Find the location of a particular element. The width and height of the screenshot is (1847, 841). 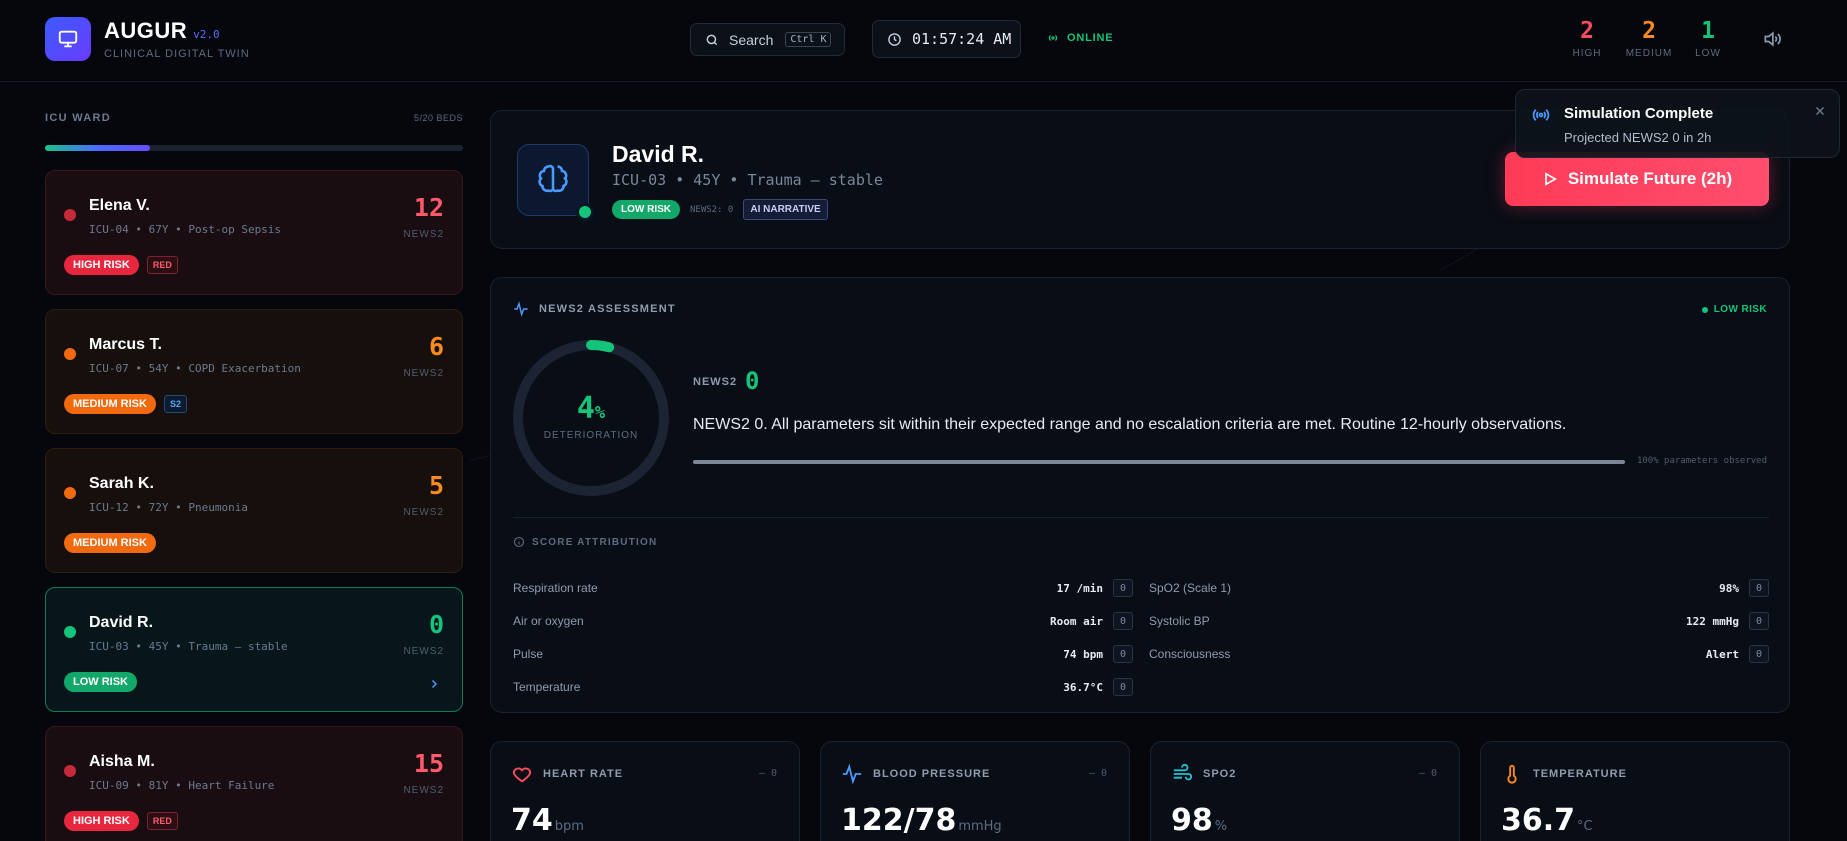

patient-score: 12 is located at coordinates (428, 207).